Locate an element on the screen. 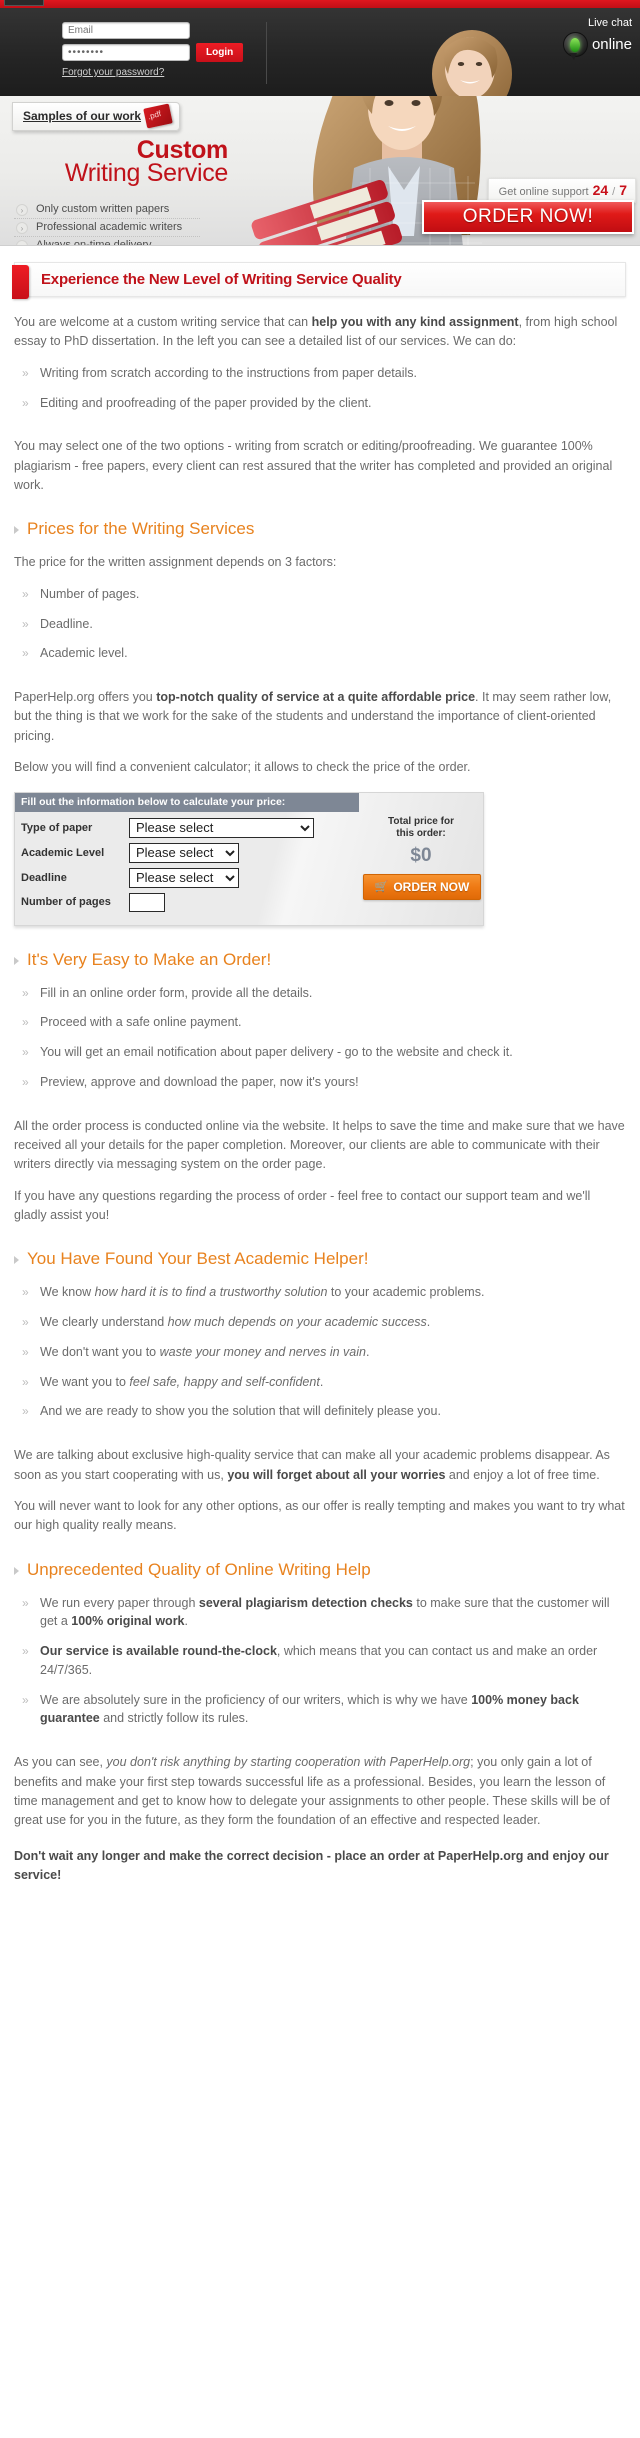 The width and height of the screenshot is (640, 2438). chevron-right-icon: › is located at coordinates (22, 228).